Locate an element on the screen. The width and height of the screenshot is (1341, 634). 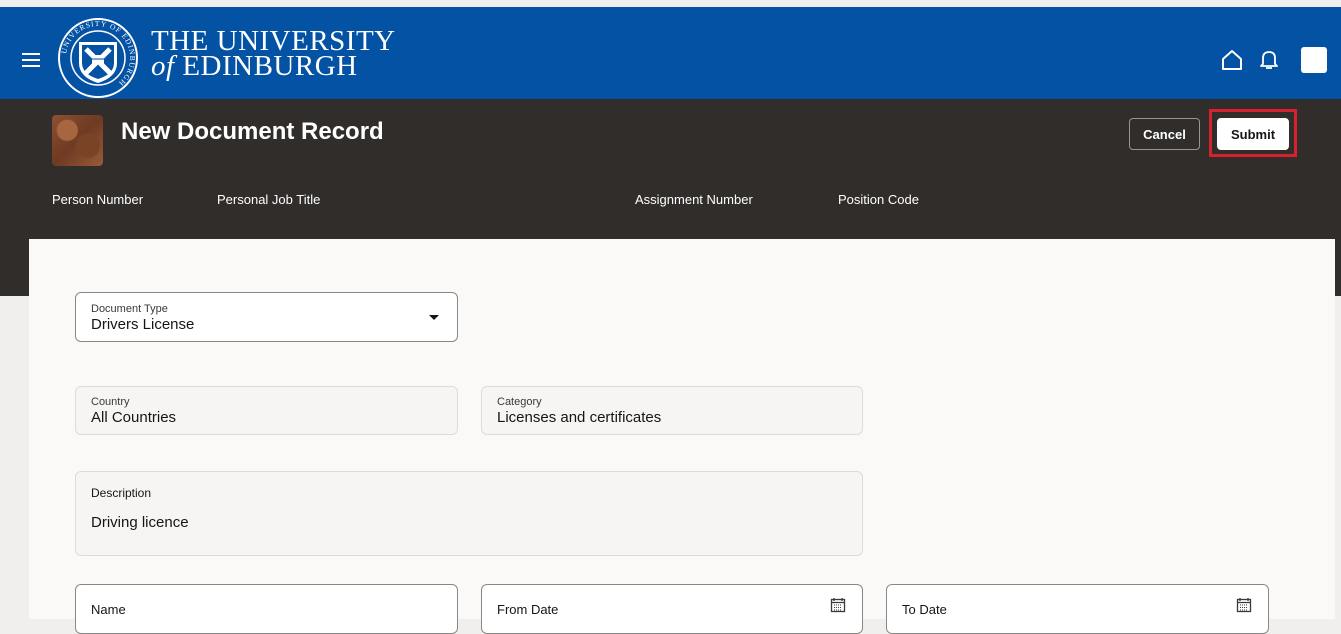
person-avatar is located at coordinates (77, 140).